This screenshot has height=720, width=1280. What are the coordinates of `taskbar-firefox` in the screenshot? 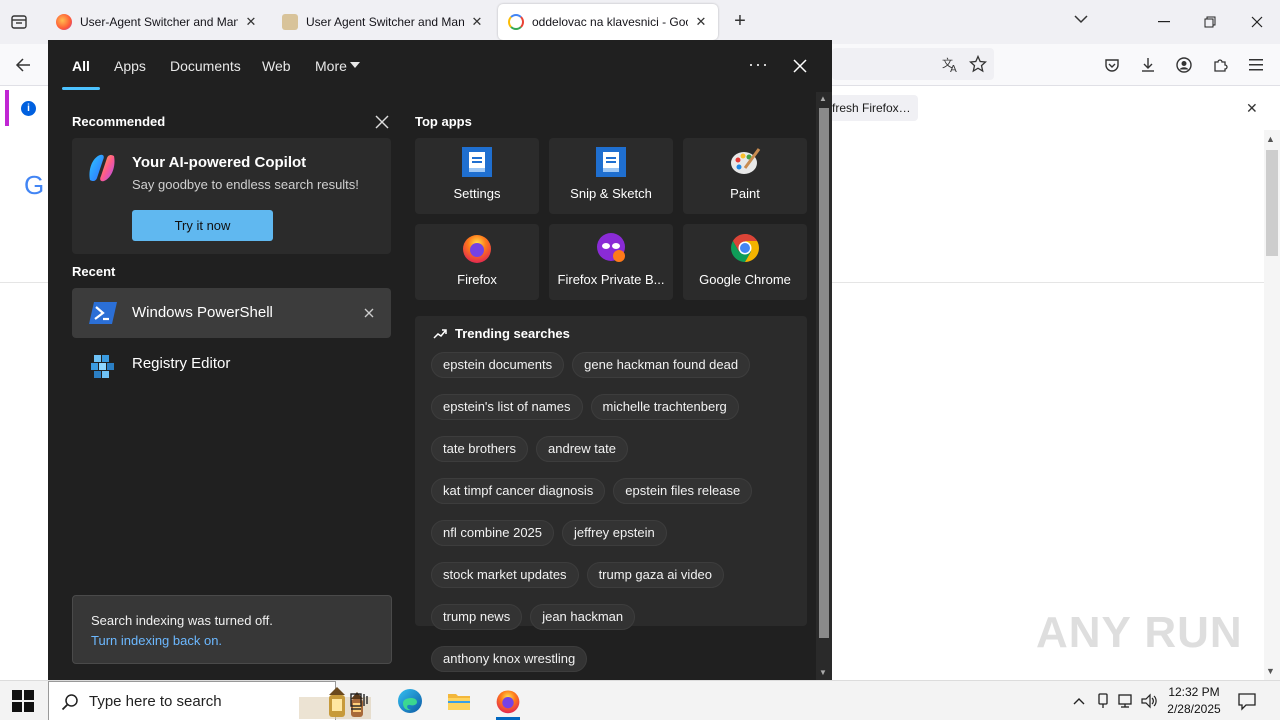 It's located at (508, 702).